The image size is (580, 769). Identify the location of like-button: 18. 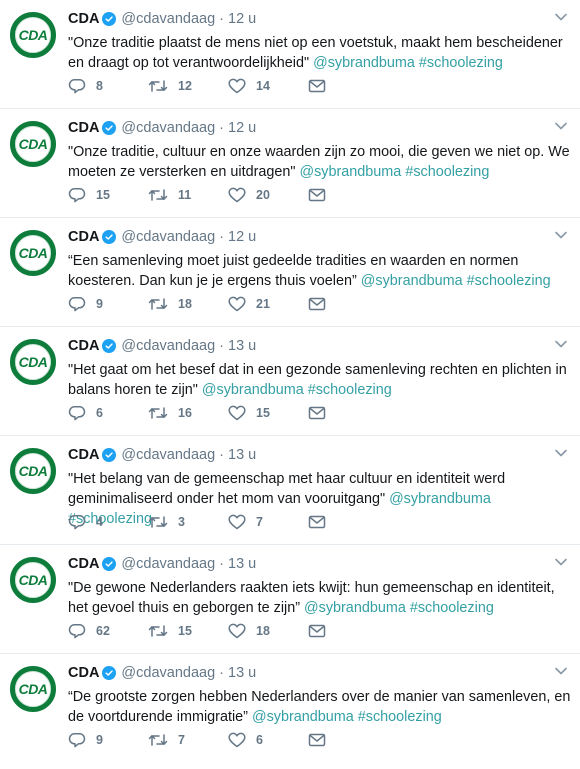
(268, 631).